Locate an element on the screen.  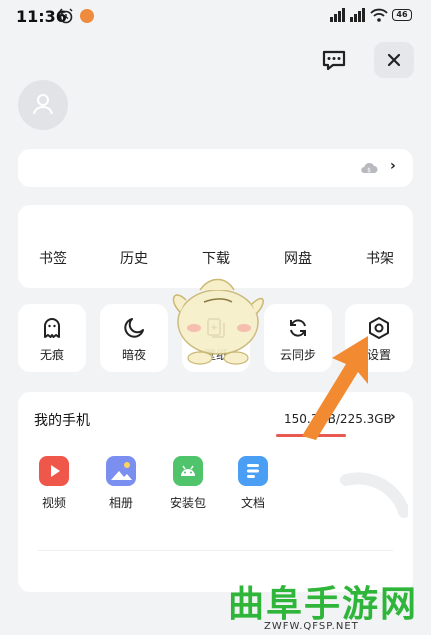
my-phone-title: 我的手机 is located at coordinates (62, 420).